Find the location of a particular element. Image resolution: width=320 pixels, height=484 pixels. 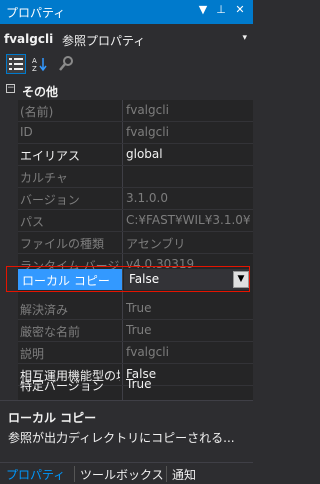

categorized-button is located at coordinates (16, 64).